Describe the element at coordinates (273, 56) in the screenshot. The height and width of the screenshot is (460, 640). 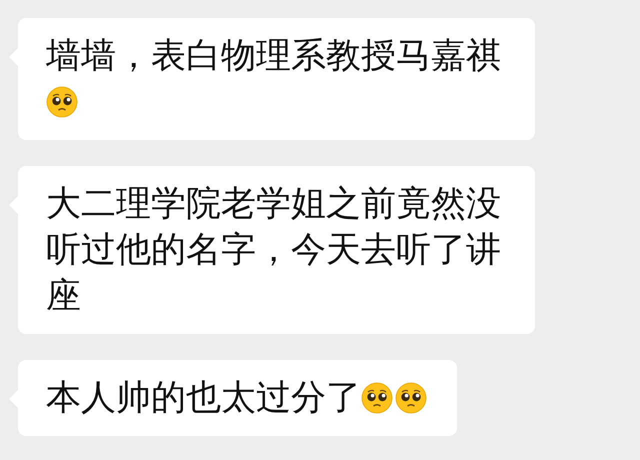
I see `message-text: 墙墙，表白物理系教授马嘉祺` at that location.